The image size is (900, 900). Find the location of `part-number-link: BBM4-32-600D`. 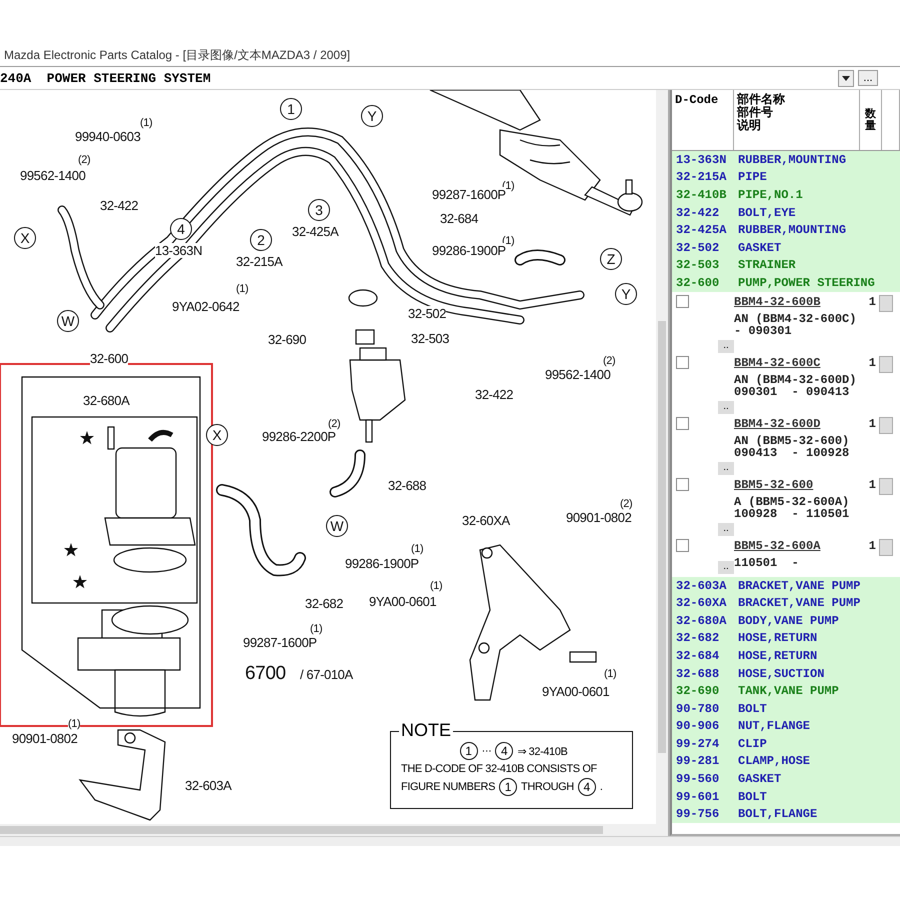

part-number-link: BBM4-32-600D is located at coordinates (798, 423).